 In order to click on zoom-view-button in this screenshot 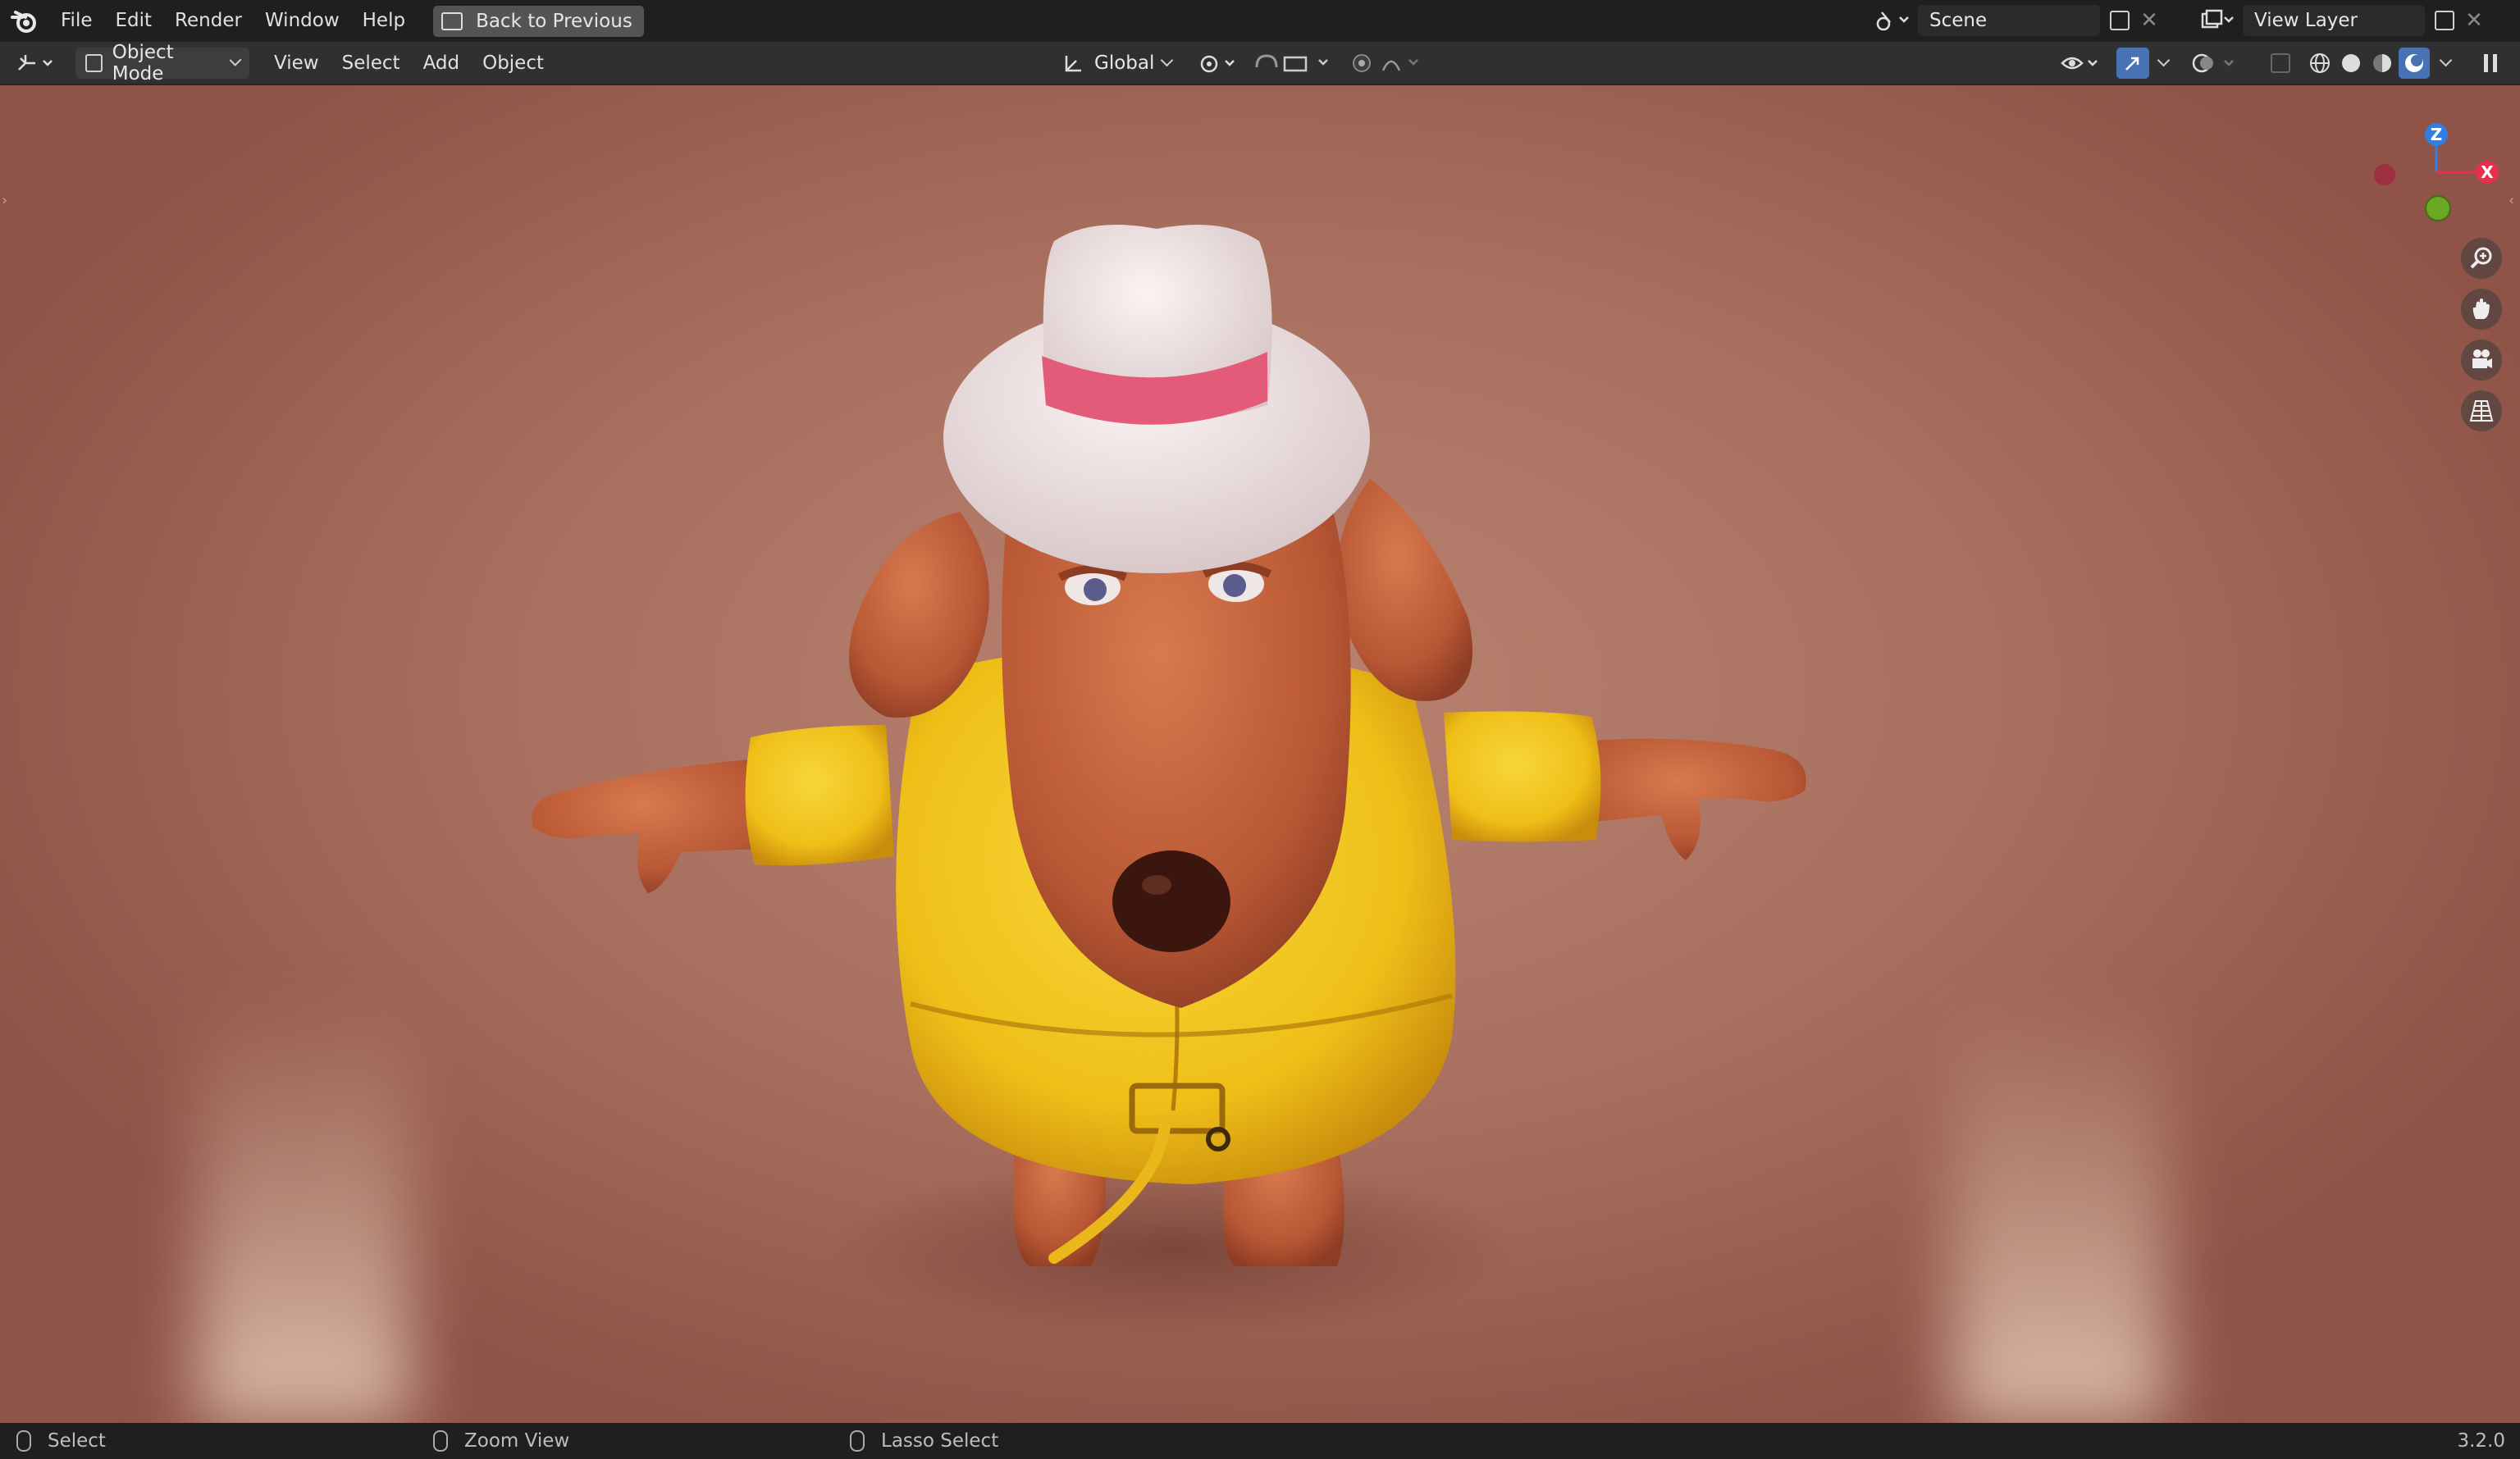, I will do `click(2482, 259)`.